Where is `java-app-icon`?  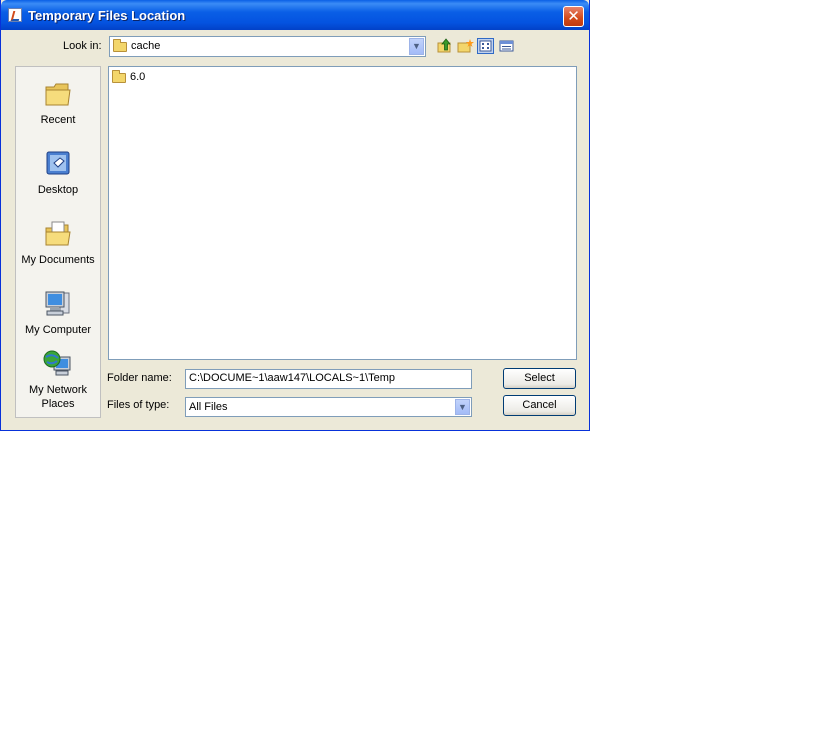 java-app-icon is located at coordinates (15, 15).